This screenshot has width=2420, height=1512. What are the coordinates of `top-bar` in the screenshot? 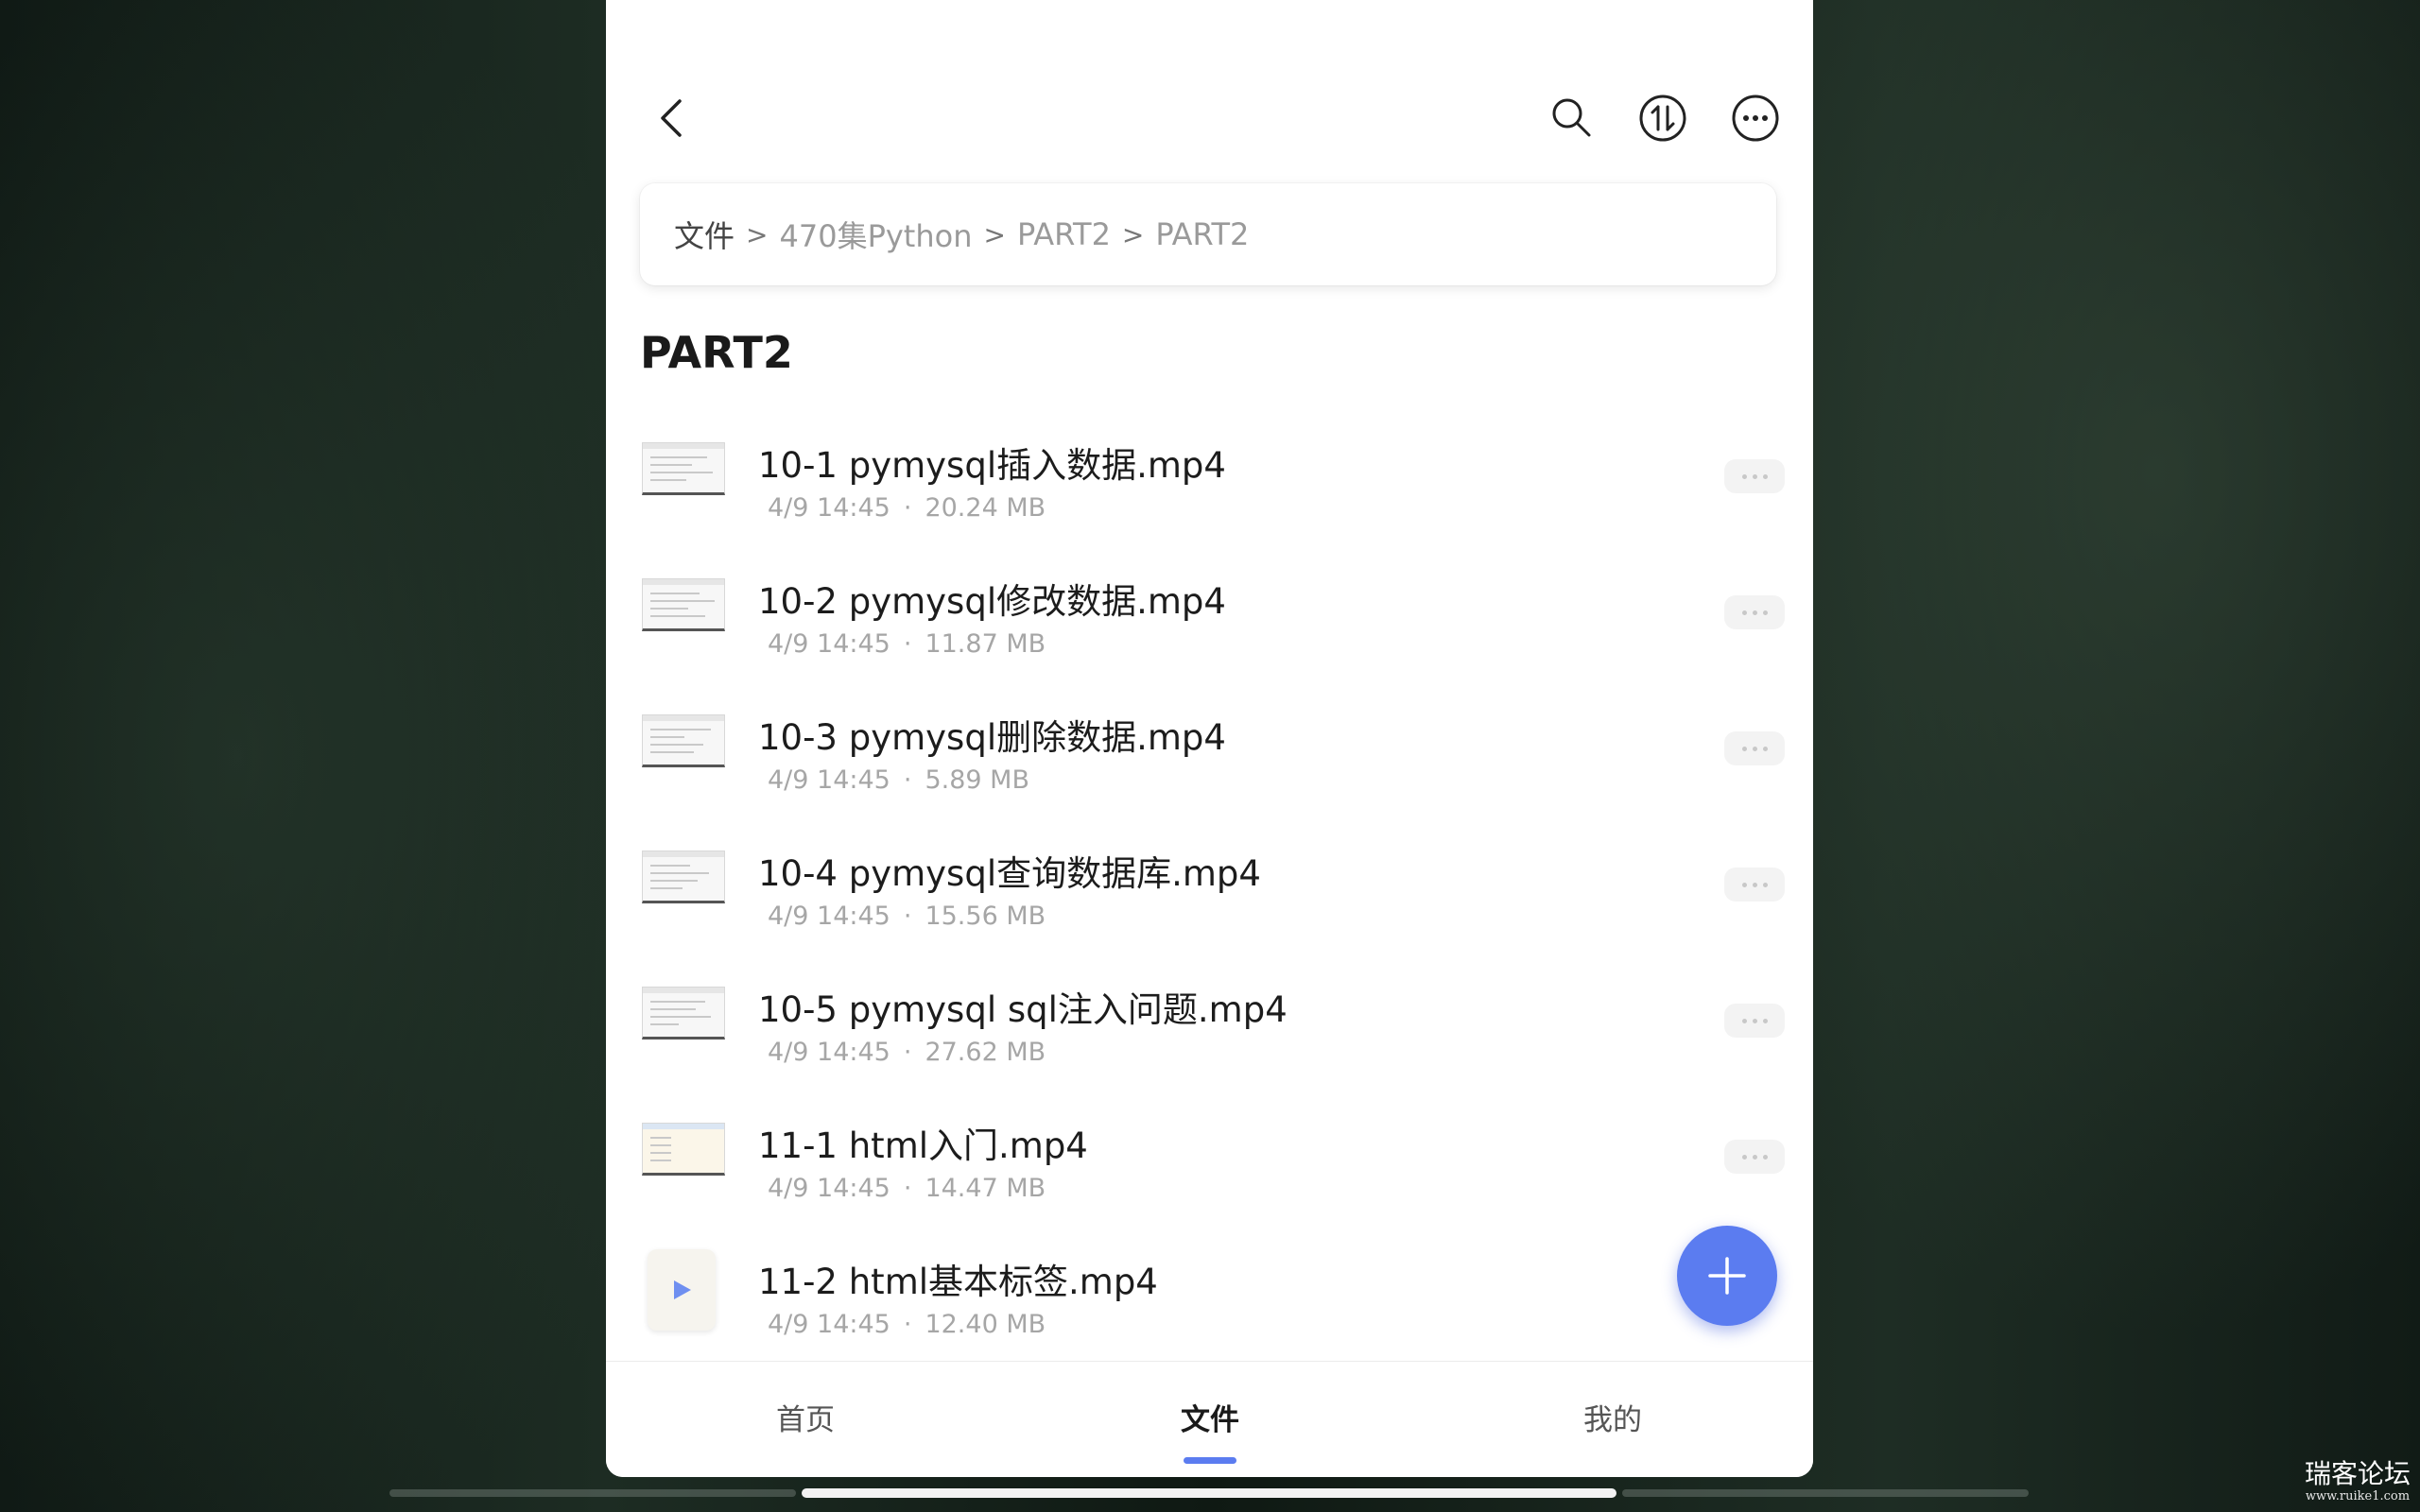 It's located at (1210, 90).